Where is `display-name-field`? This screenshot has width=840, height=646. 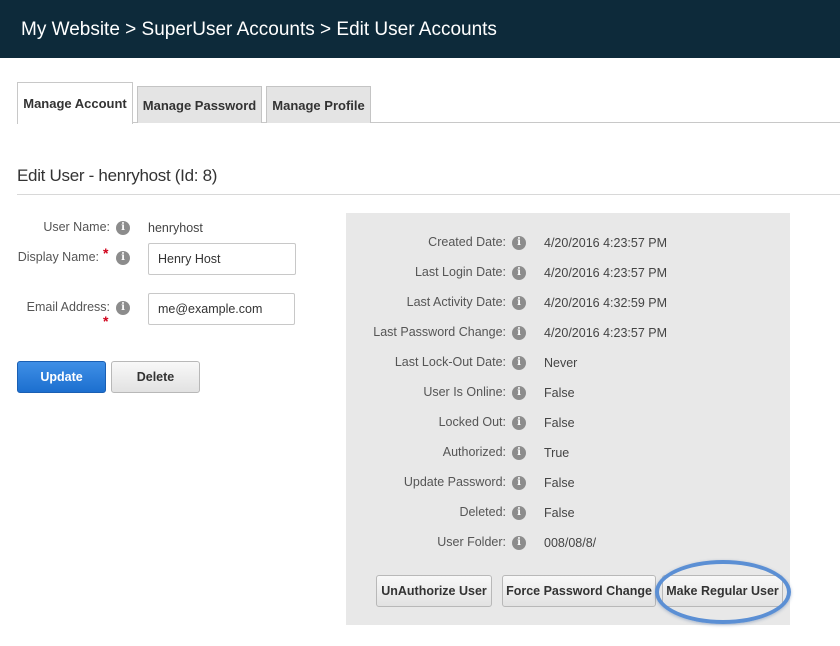
display-name-field is located at coordinates (222, 259).